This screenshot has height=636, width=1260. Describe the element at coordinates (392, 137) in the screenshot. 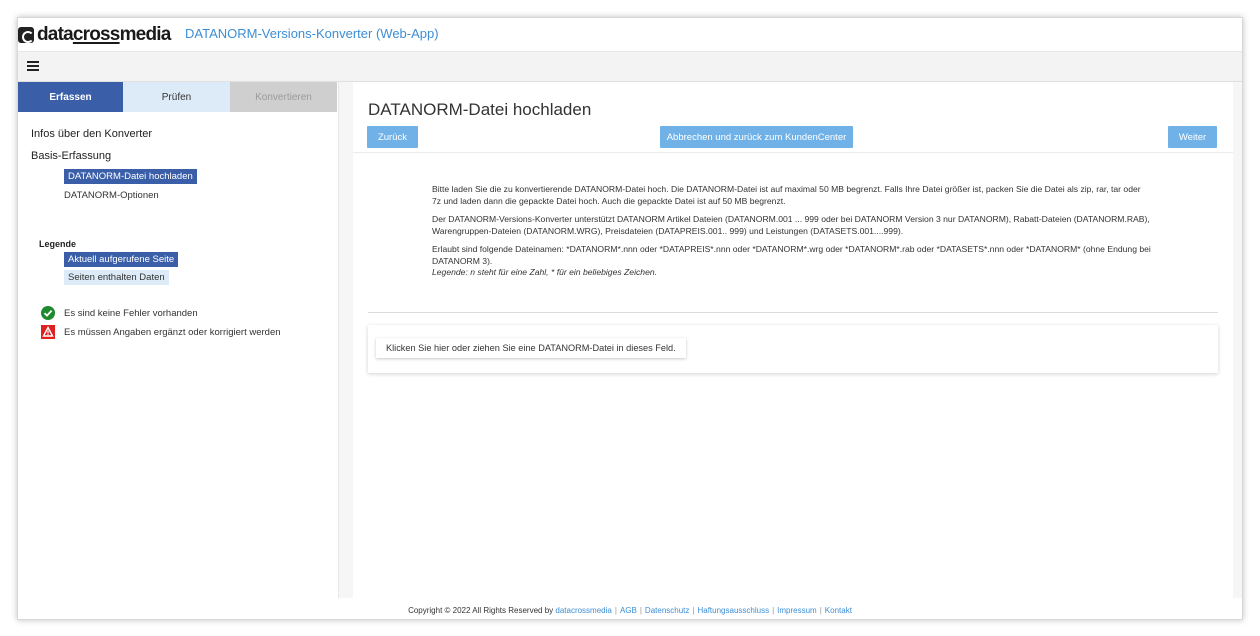

I see `back-button: Zurück` at that location.